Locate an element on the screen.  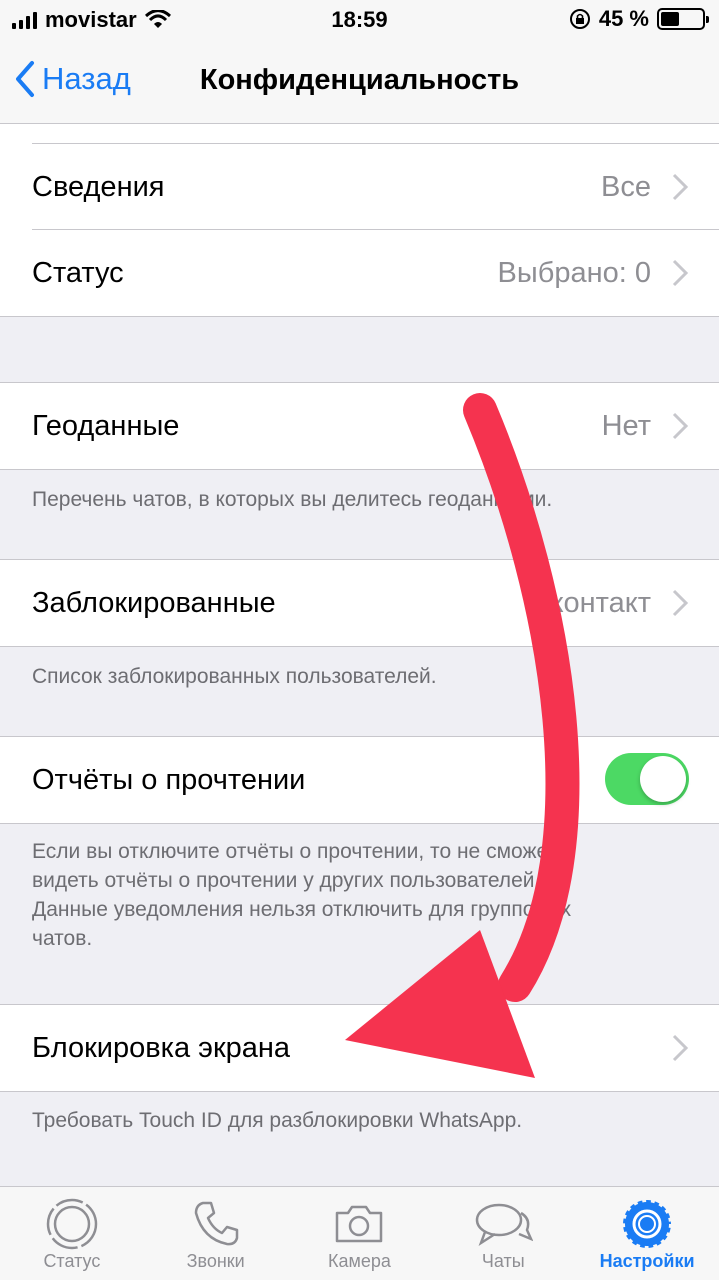
status-icon is located at coordinates (72, 1224).